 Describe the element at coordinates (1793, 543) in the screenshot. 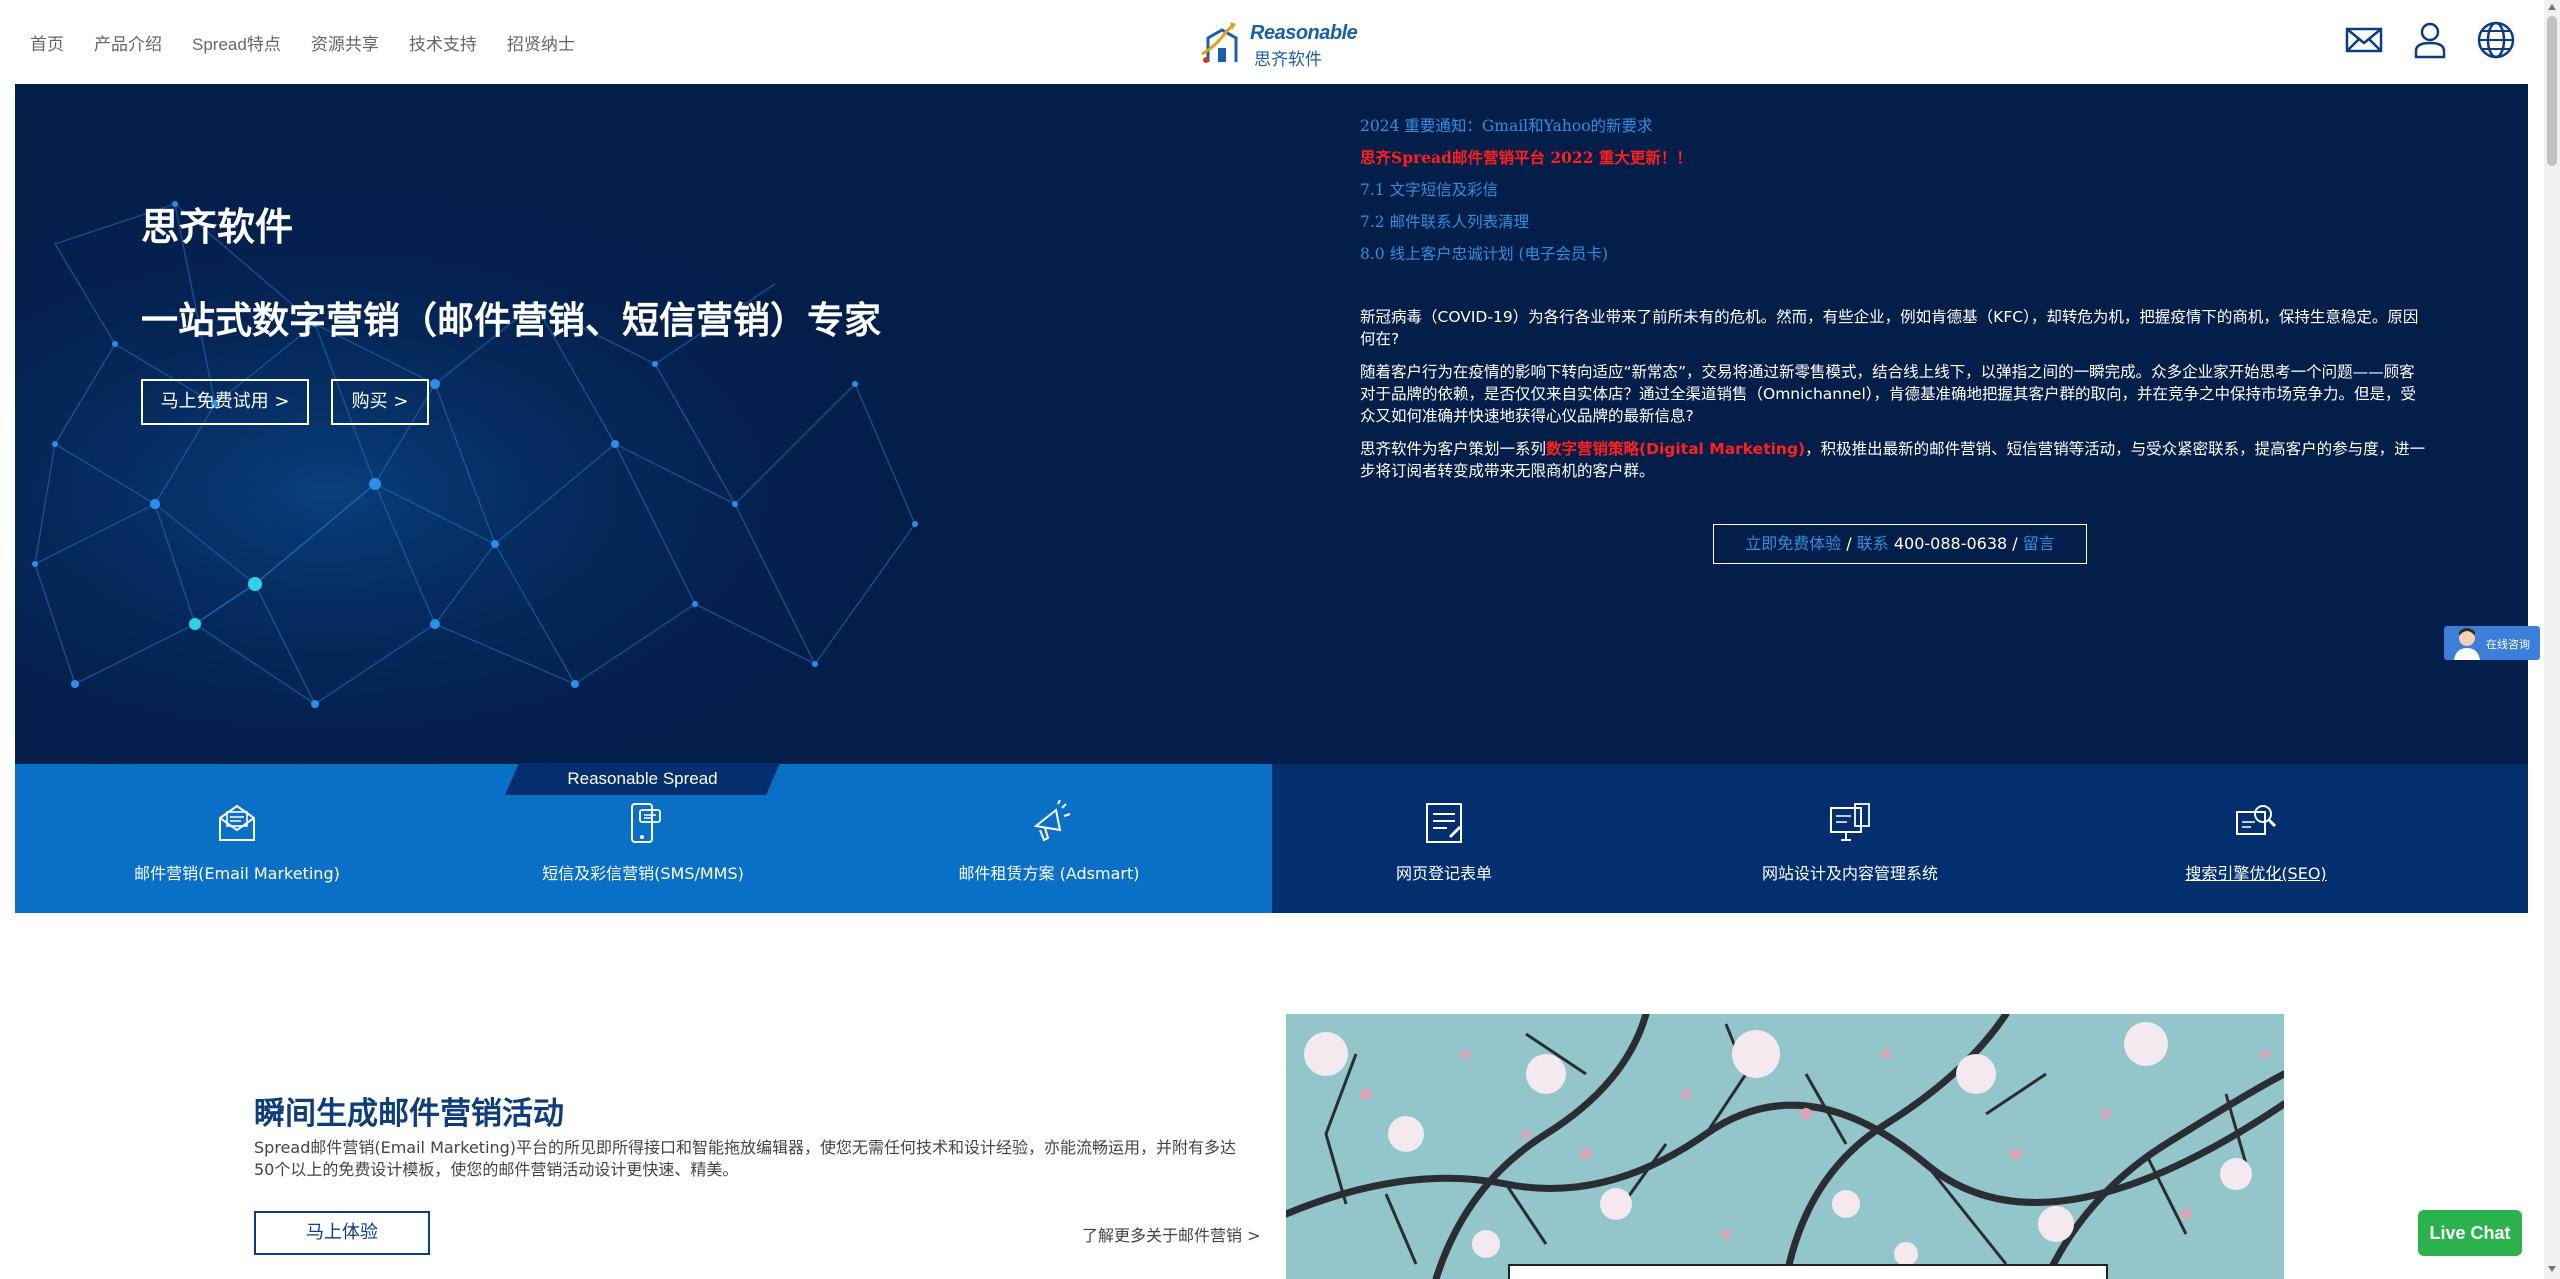

I see `contact-trial-link: 立即免费体验` at that location.